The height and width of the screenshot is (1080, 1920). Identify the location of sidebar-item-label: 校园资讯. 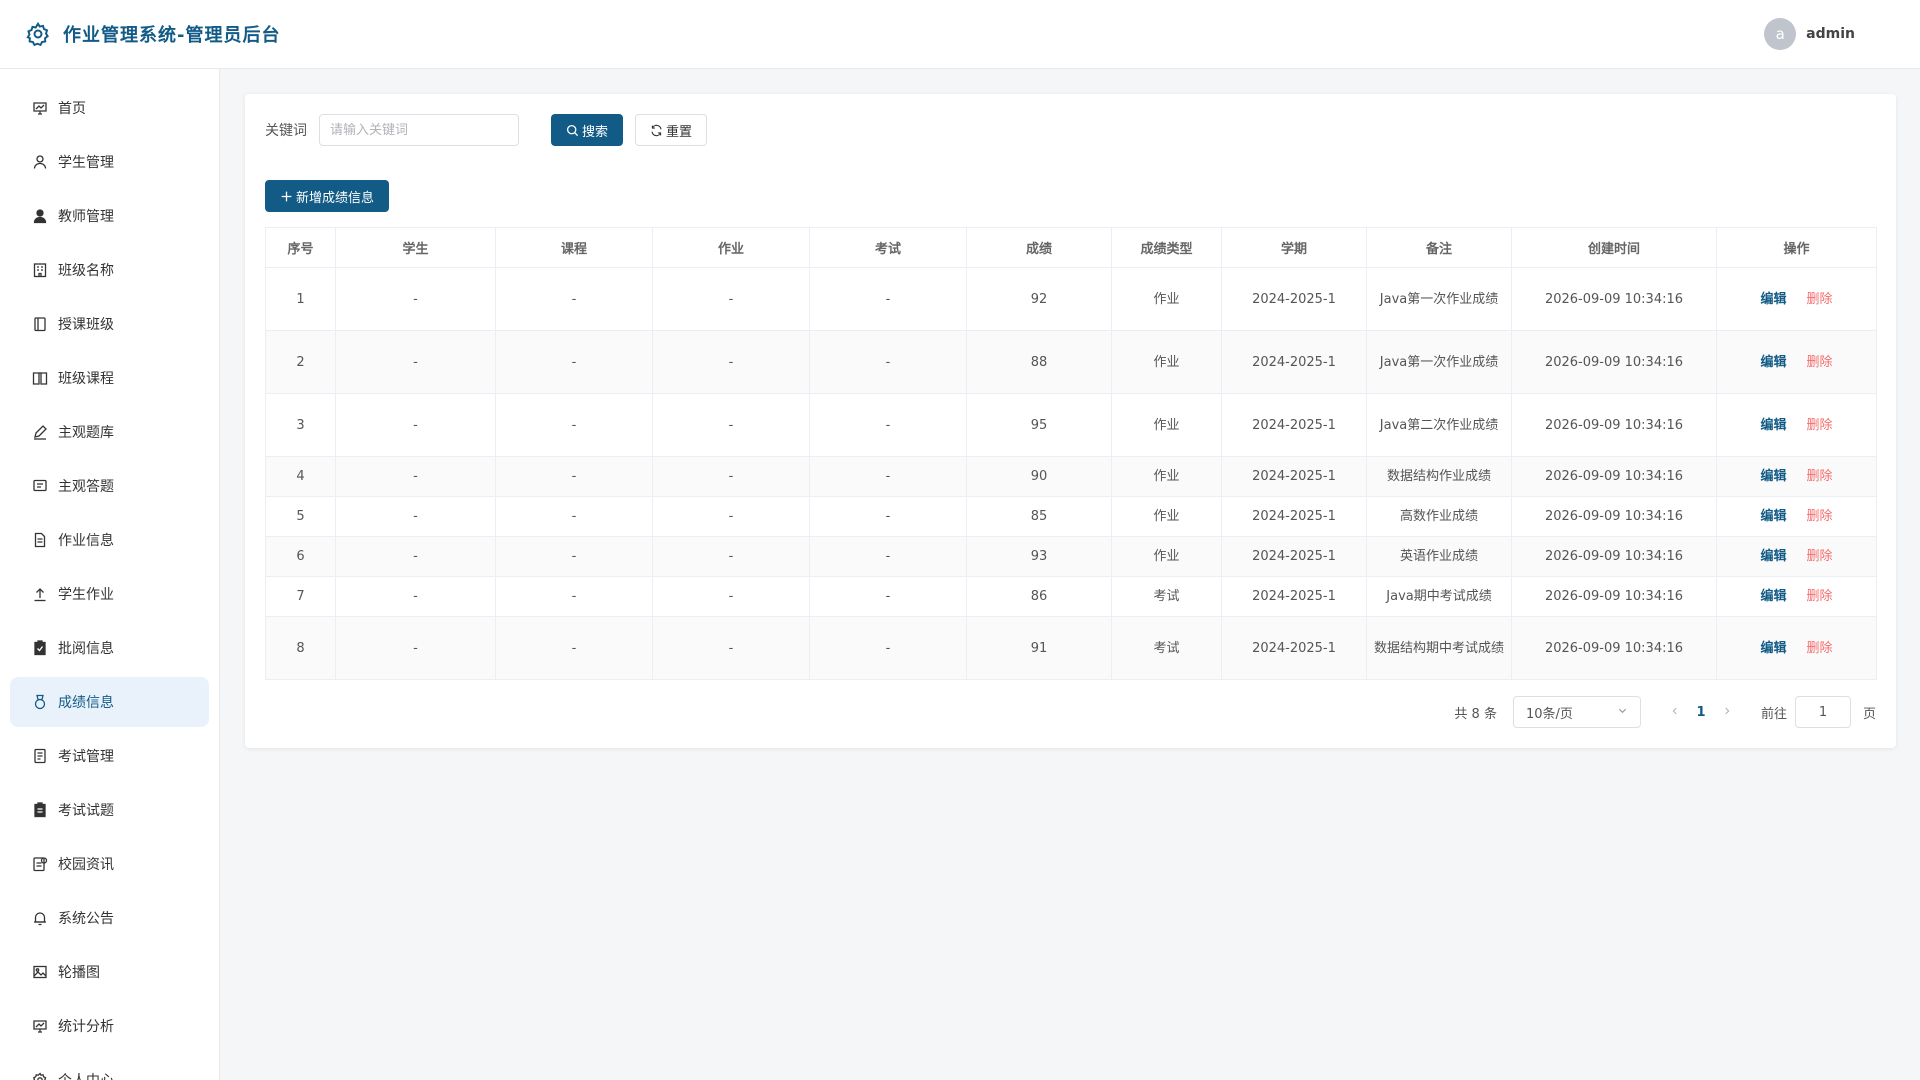
(86, 865).